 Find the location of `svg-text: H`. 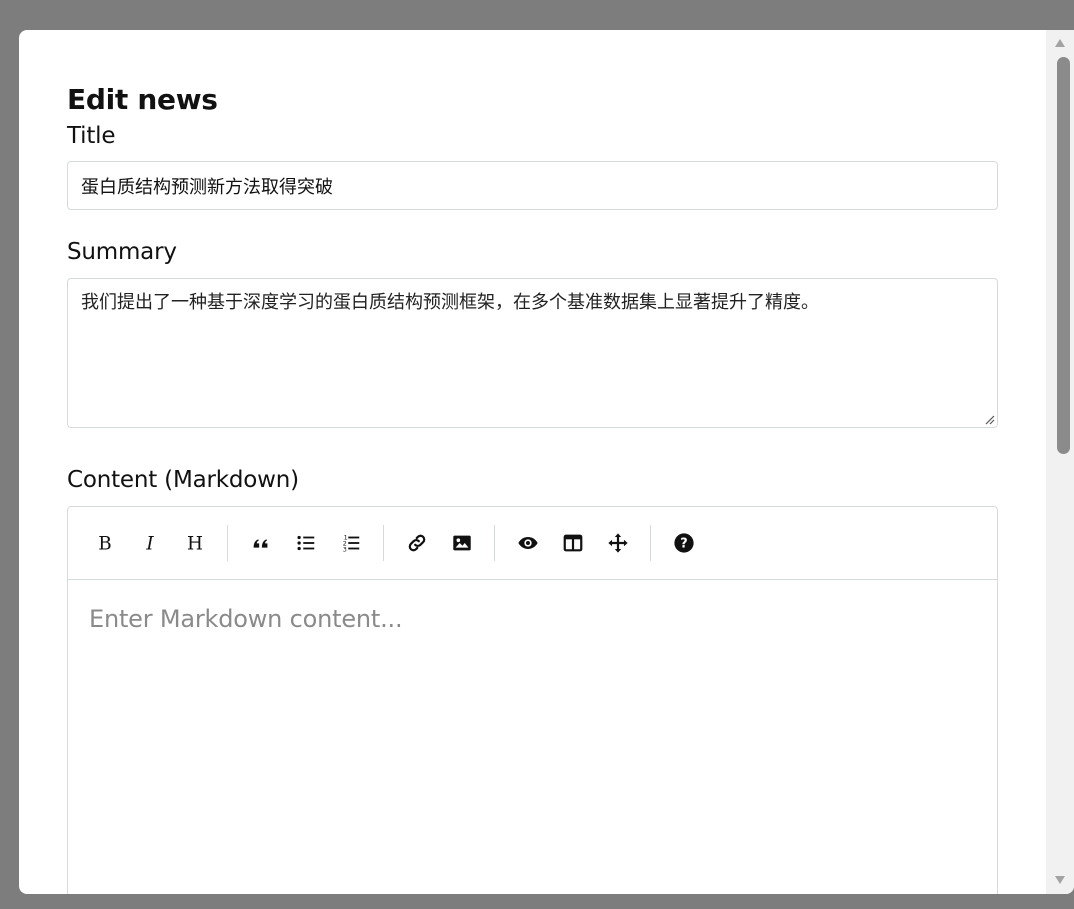

svg-text: H is located at coordinates (195, 543).